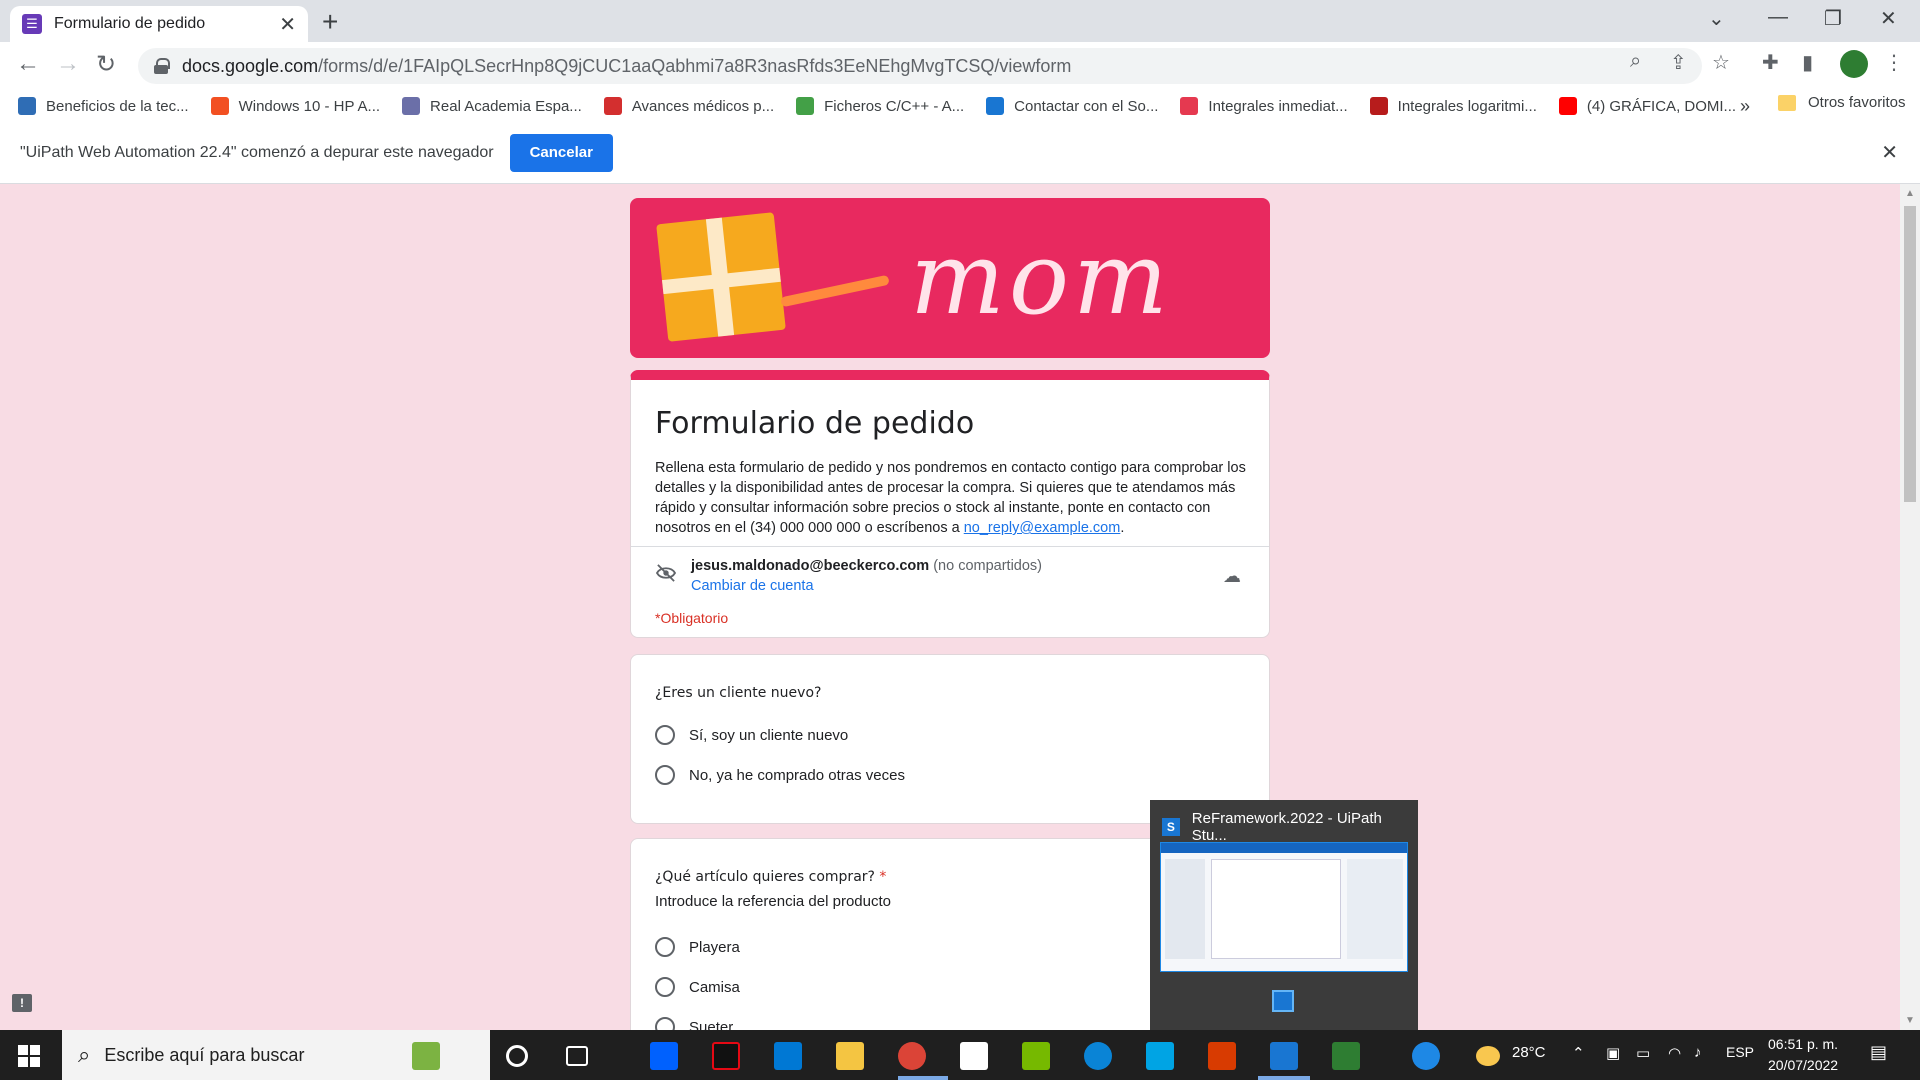  Describe the element at coordinates (1803, 1044) in the screenshot. I see `clock-time: 06:51 p. m.` at that location.